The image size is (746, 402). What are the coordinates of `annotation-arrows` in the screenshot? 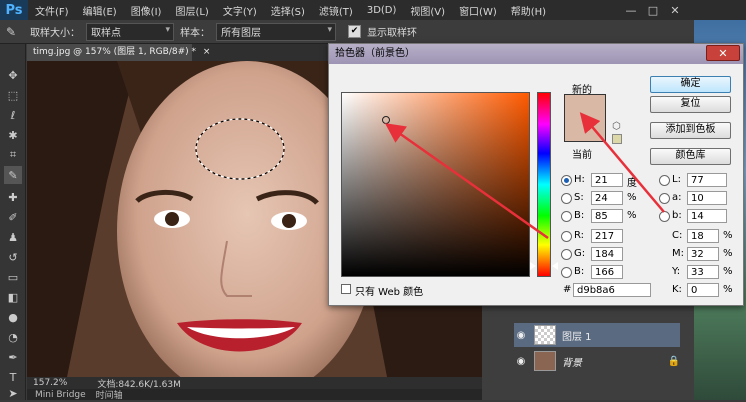 It's located at (524, 176).